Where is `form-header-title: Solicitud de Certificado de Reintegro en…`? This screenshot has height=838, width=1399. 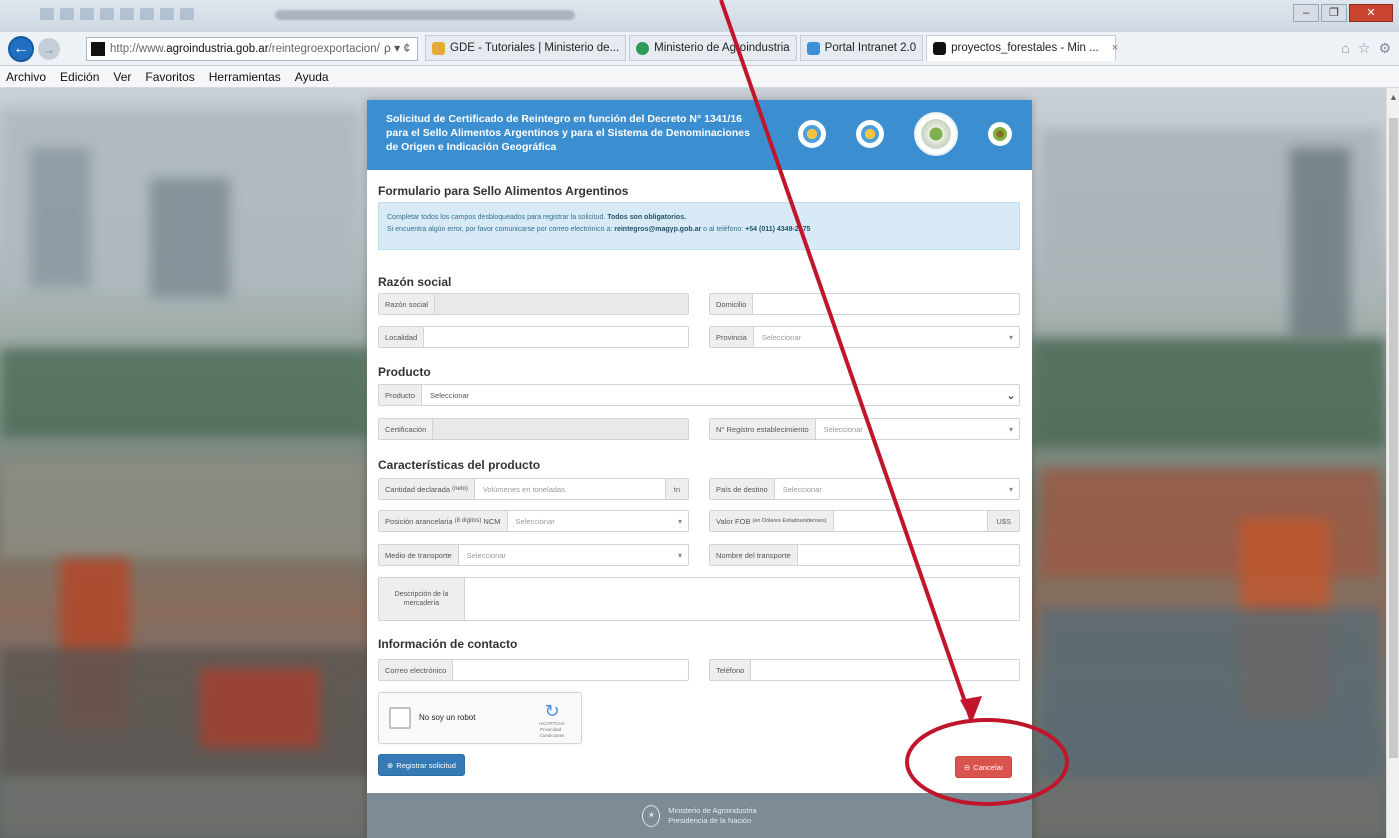
form-header-title: Solicitud de Certificado de Reintegro en… is located at coordinates (568, 133).